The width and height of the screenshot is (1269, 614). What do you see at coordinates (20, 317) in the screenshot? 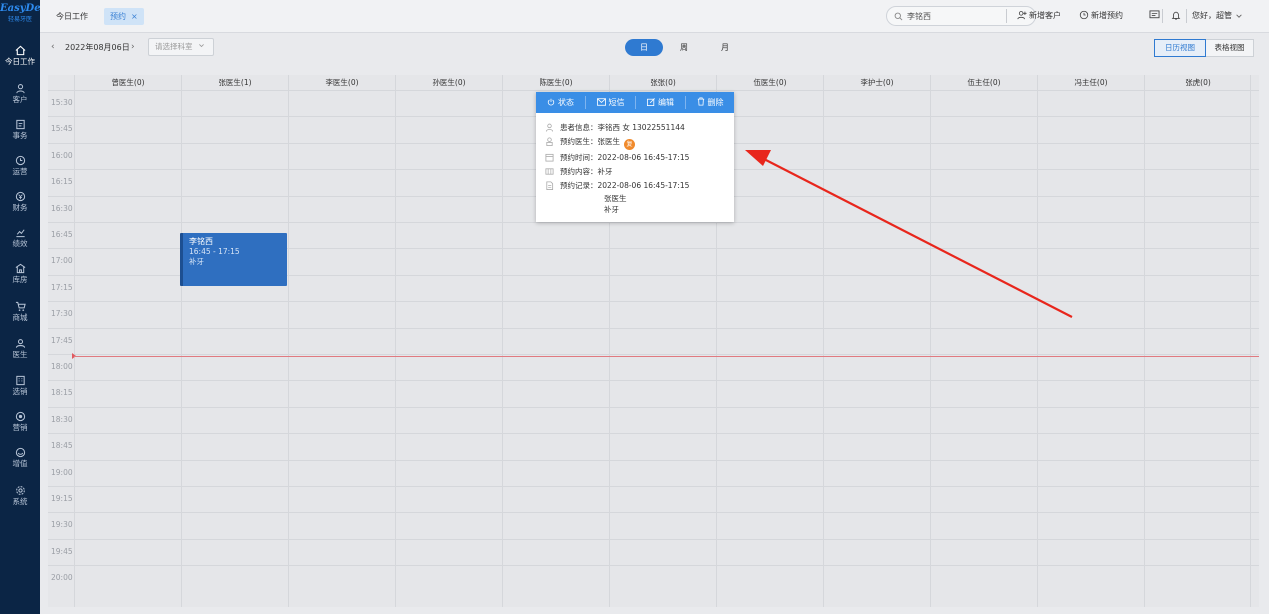
I see `sidebar-item-label: 商城` at bounding box center [20, 317].